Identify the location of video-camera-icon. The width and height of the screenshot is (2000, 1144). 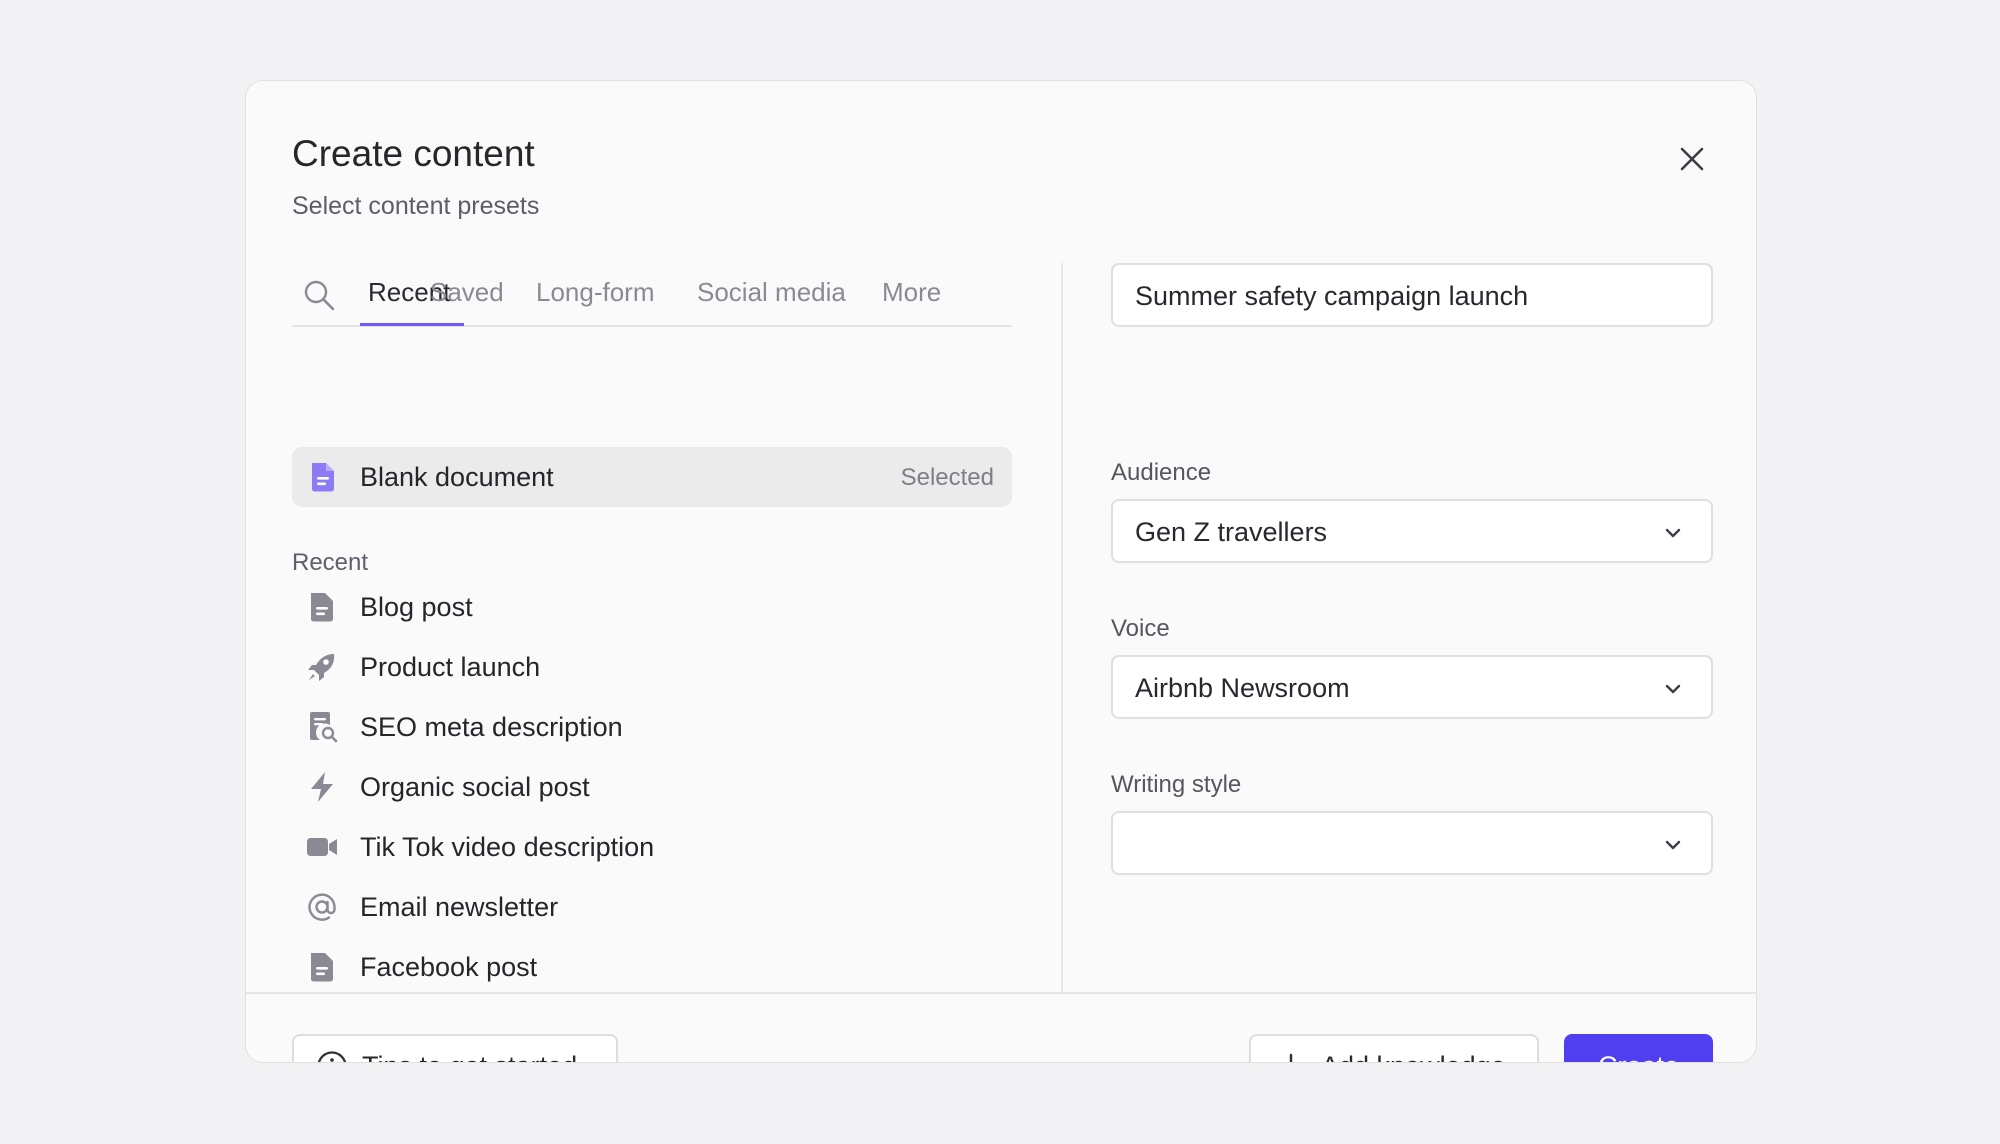
(322, 847).